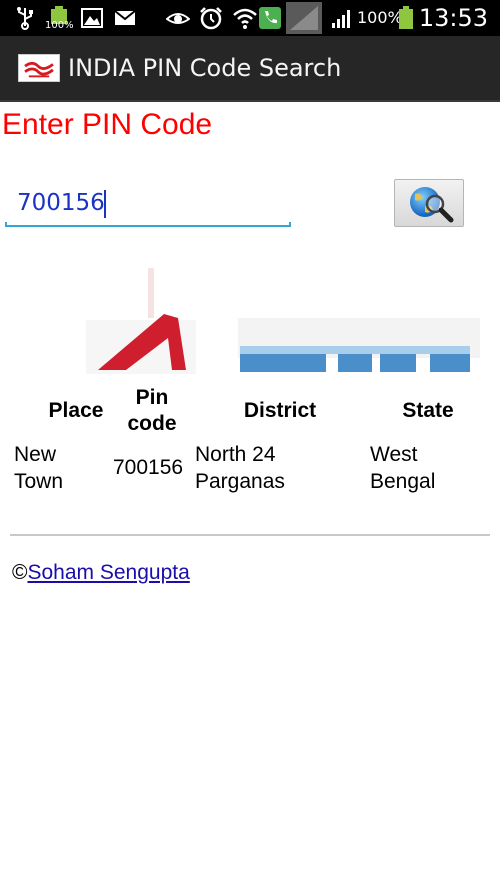 The image size is (500, 889). What do you see at coordinates (432, 205) in the screenshot?
I see `globe-magnifier-icon` at bounding box center [432, 205].